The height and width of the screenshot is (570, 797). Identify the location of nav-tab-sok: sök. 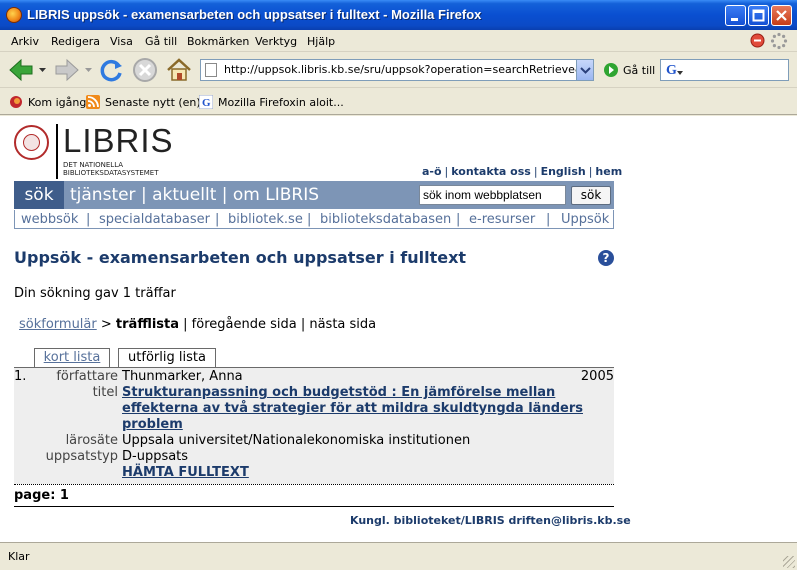
(39, 195).